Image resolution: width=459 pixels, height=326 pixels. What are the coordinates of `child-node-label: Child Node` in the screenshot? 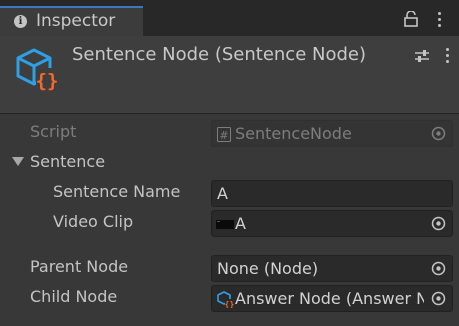 It's located at (74, 296).